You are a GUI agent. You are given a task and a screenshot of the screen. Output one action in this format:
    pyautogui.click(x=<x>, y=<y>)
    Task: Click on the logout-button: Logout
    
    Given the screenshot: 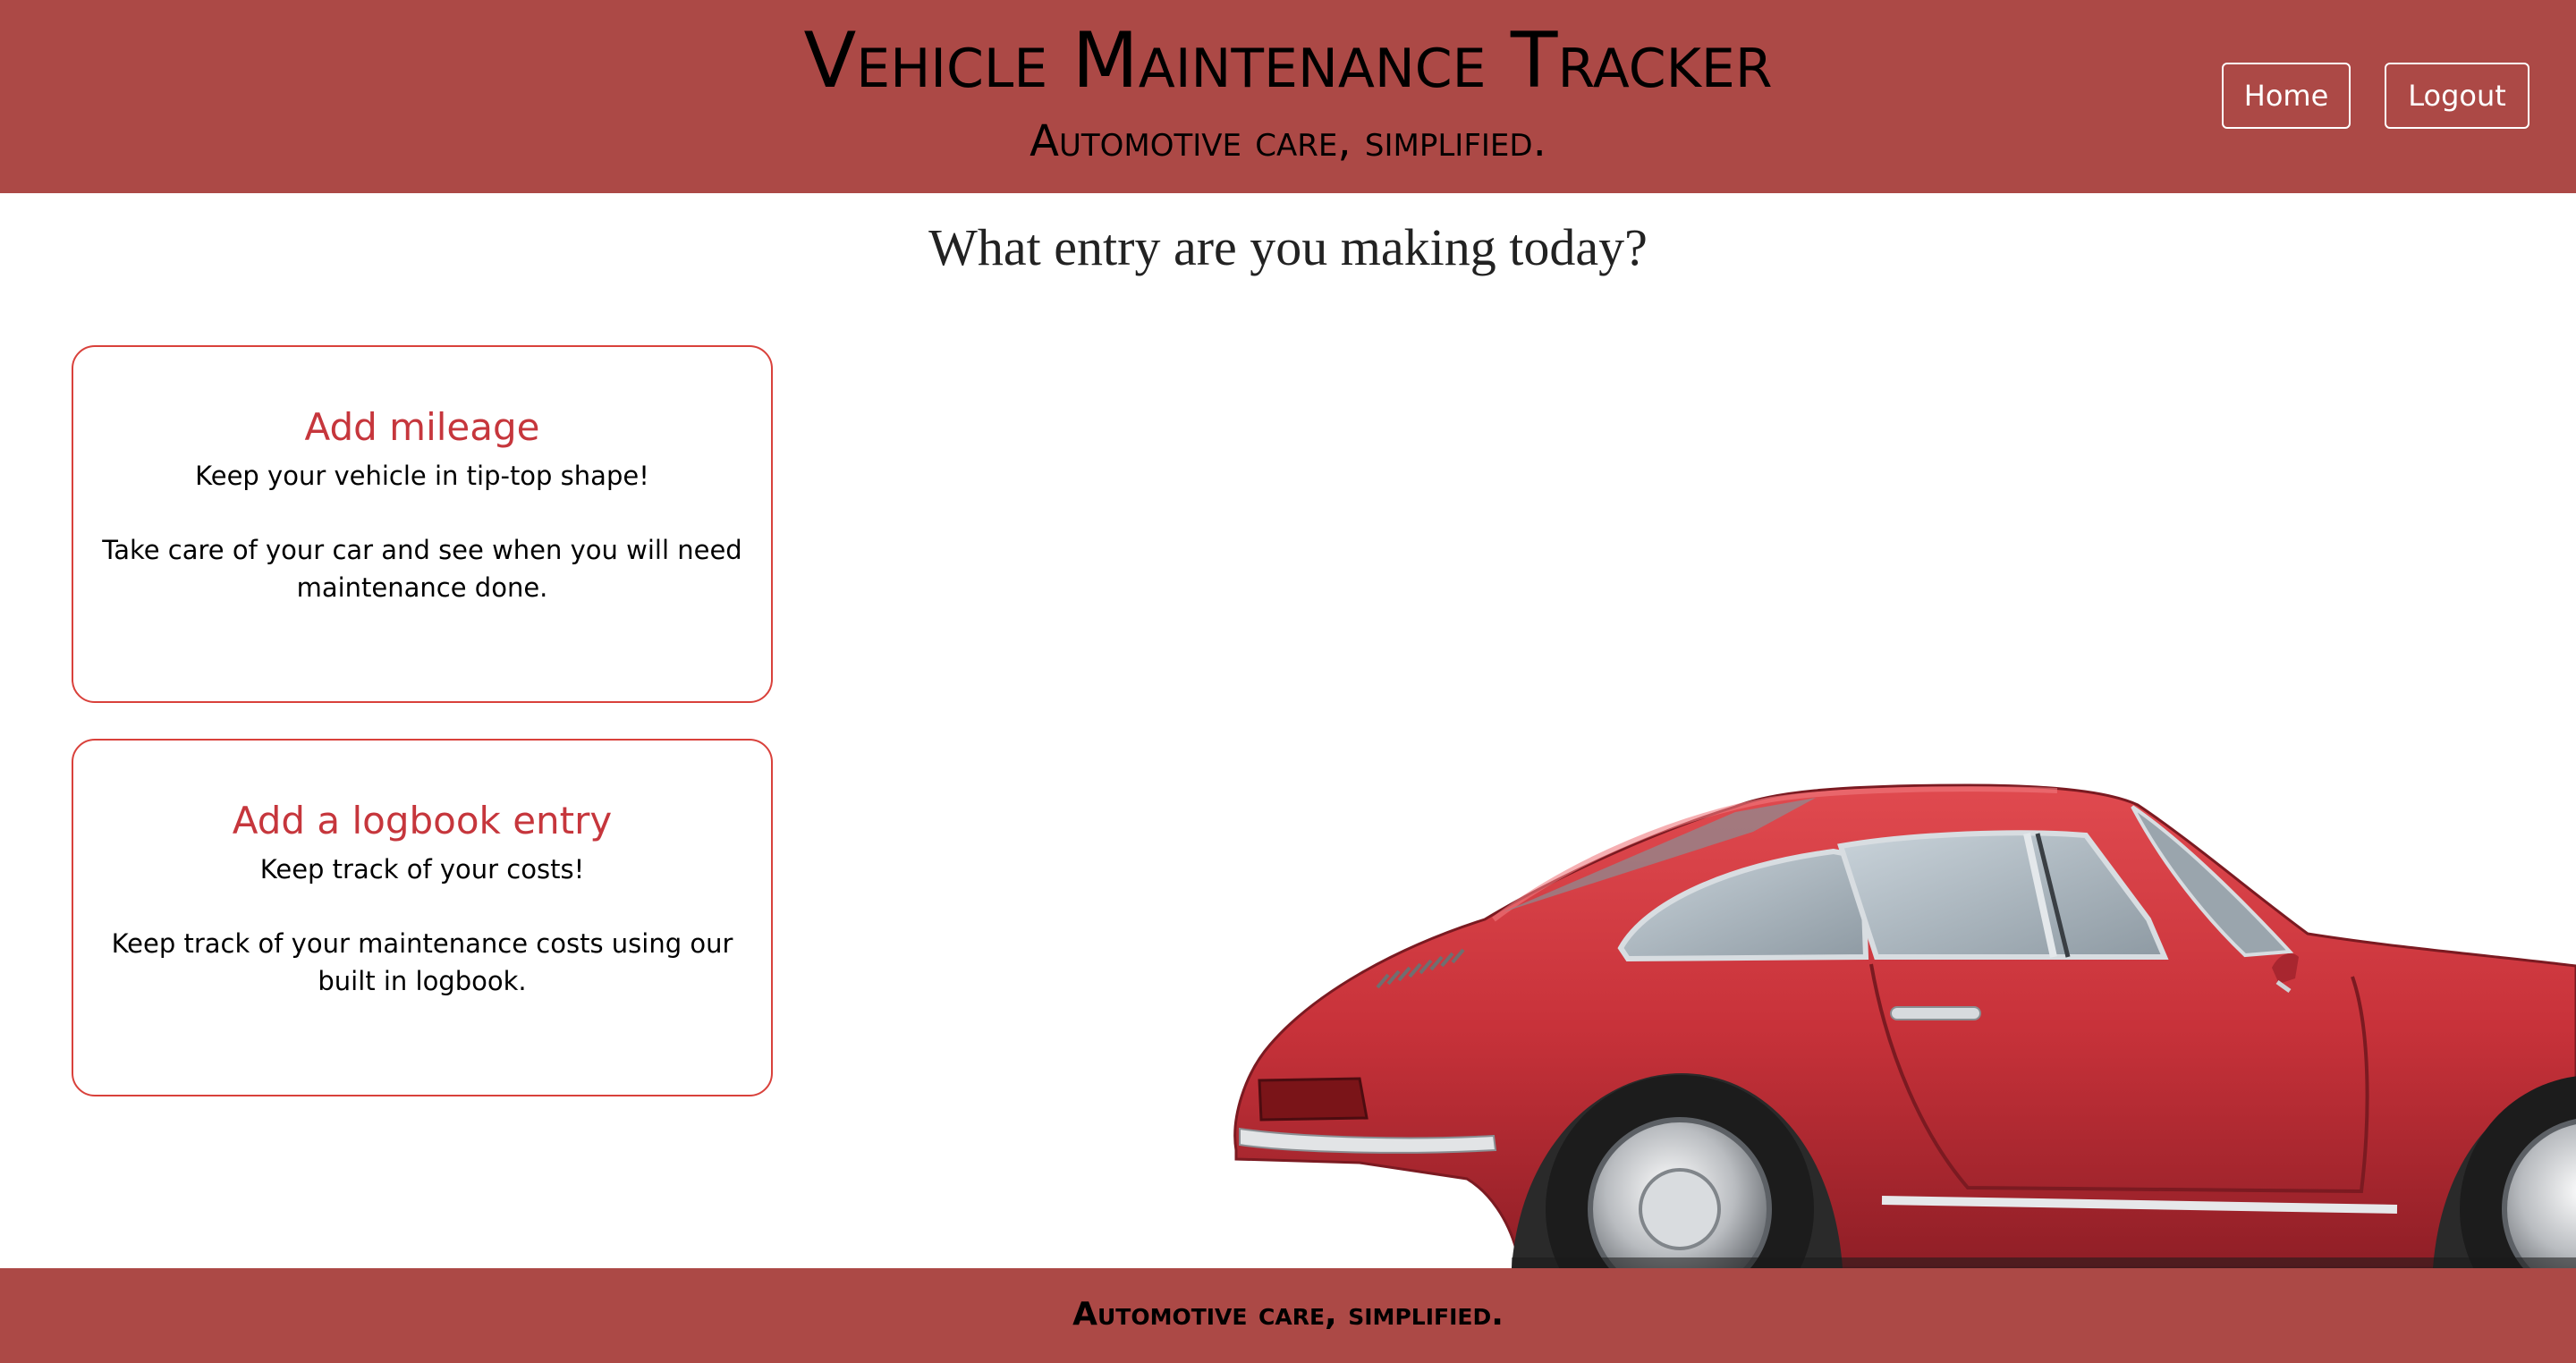 What is the action you would take?
    pyautogui.click(x=2457, y=96)
    